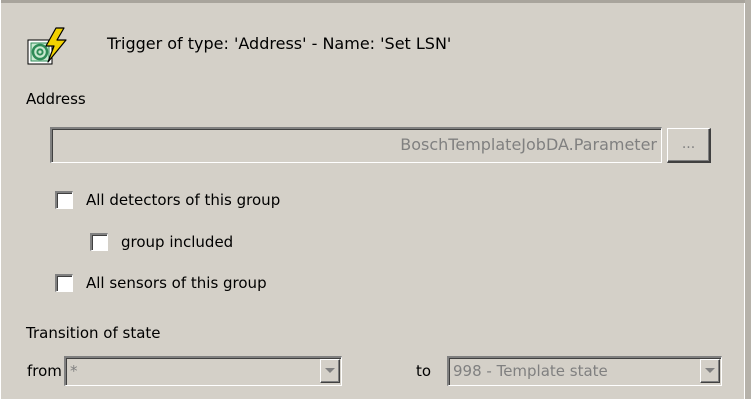  Describe the element at coordinates (74, 371) in the screenshot. I see `from-state-value: *` at that location.